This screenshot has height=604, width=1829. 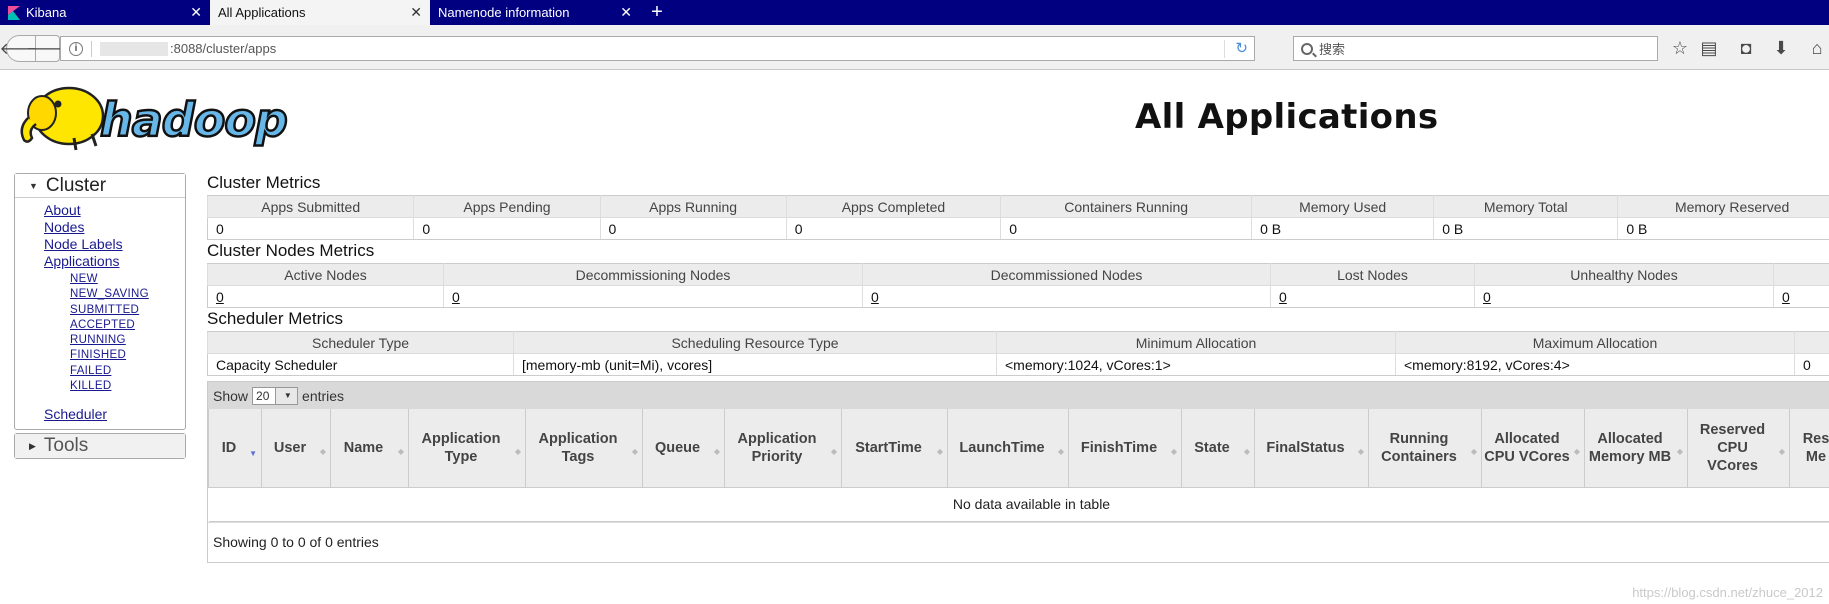 I want to click on watermark: https://blog.csdn.net/zhuce_2012, so click(x=1727, y=592).